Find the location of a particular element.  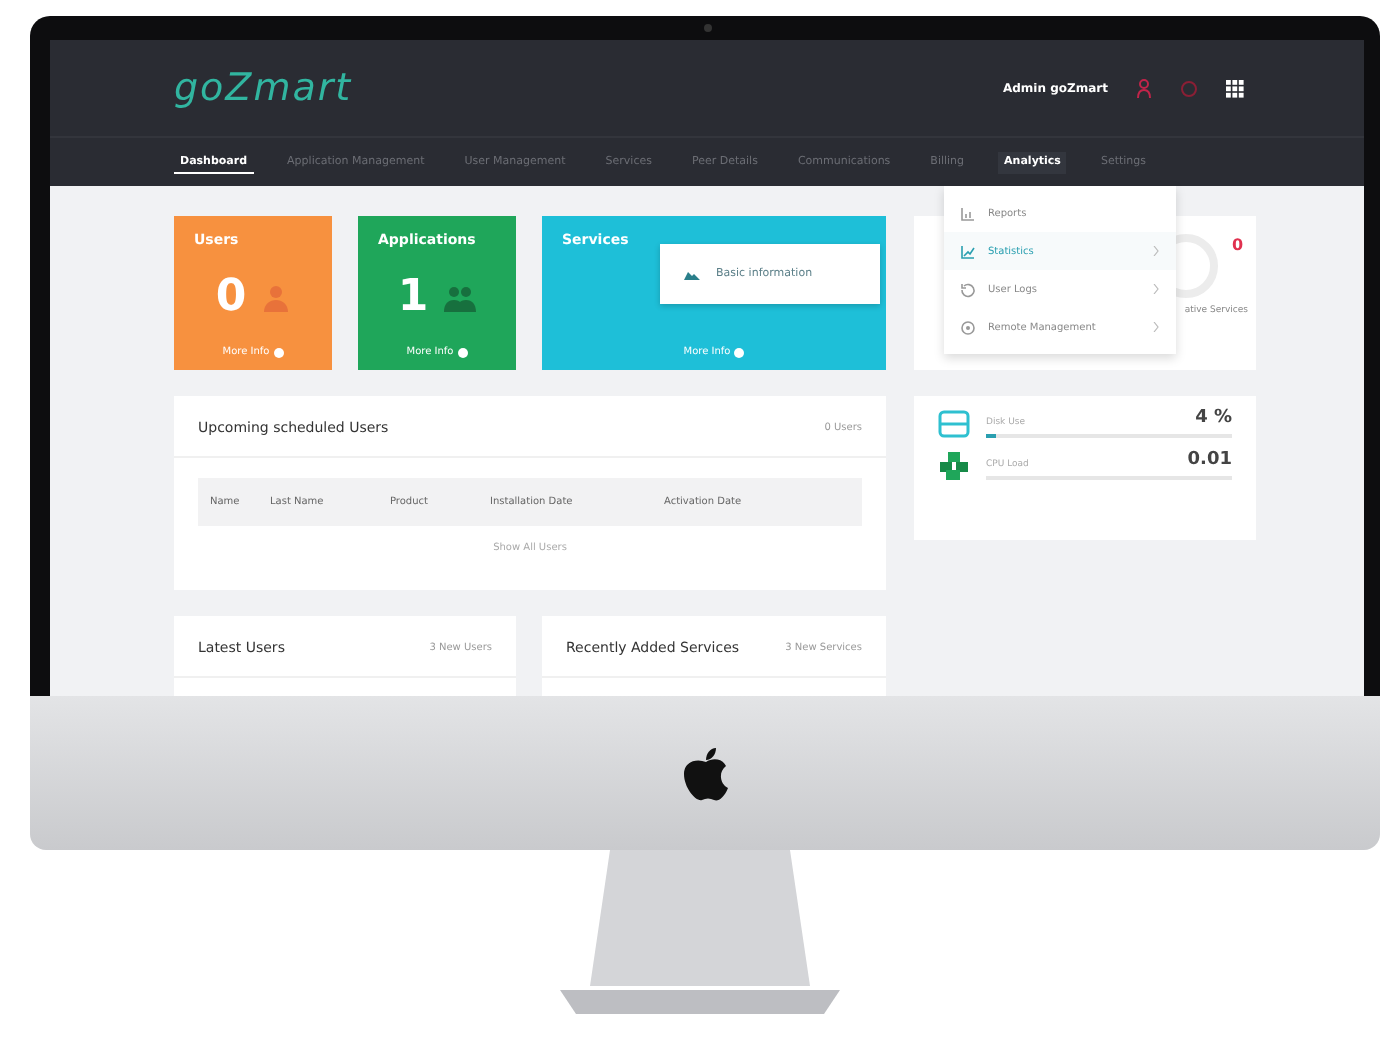

remote-icon is located at coordinates (968, 327).